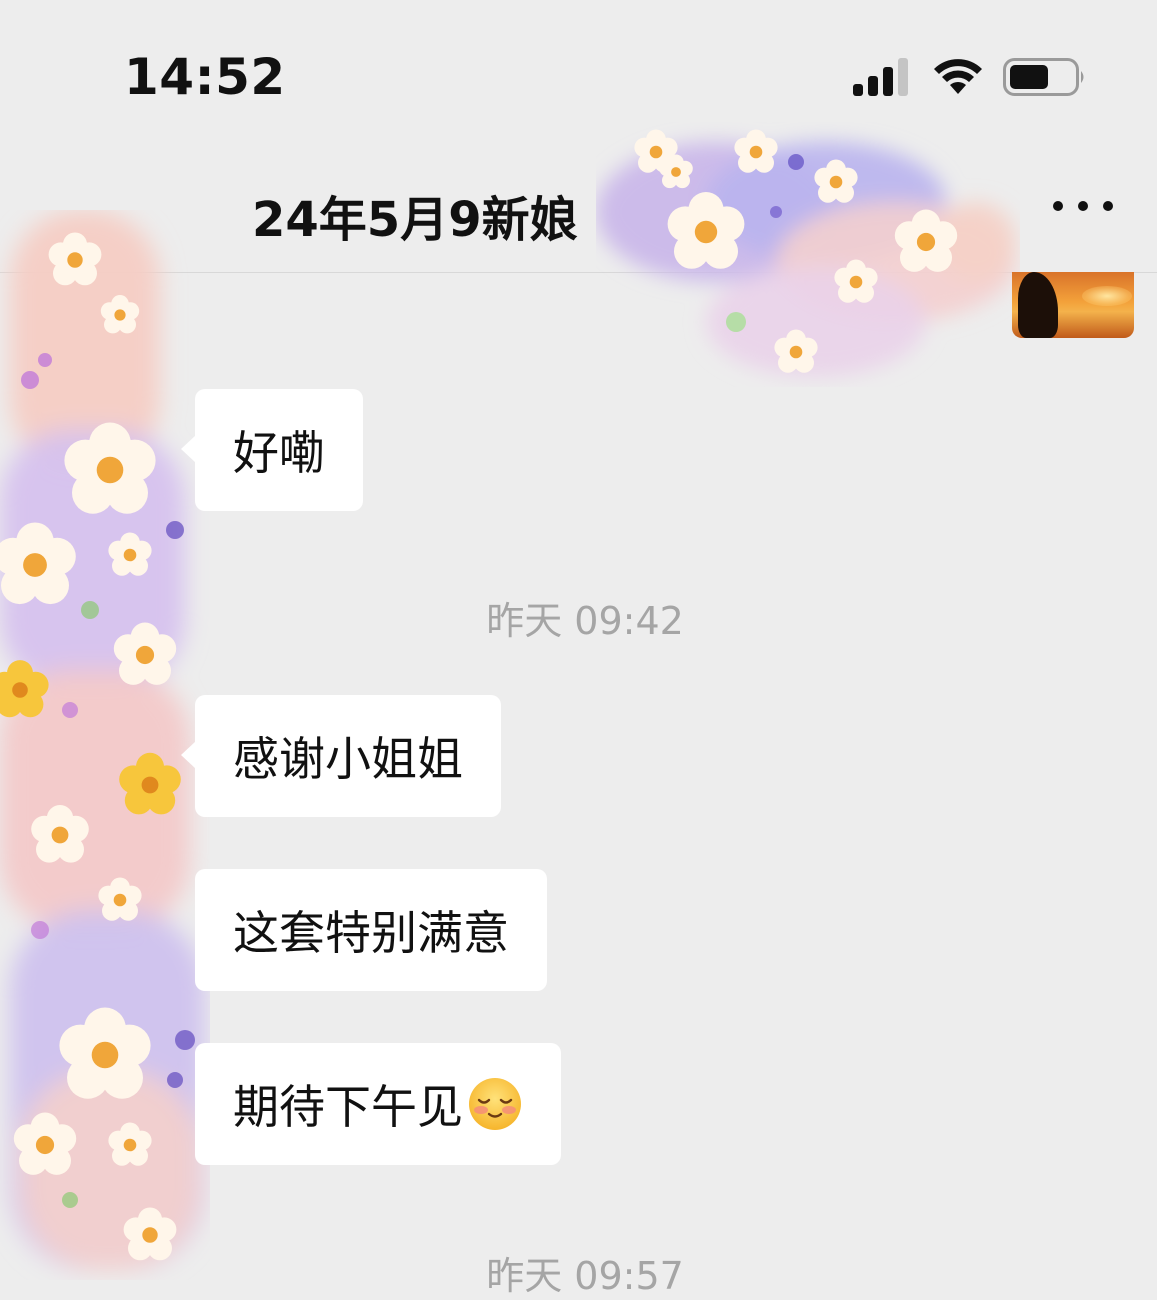 This screenshot has width=1157, height=1300. I want to click on floral-sticker-overlay-left, so click(102, 740).